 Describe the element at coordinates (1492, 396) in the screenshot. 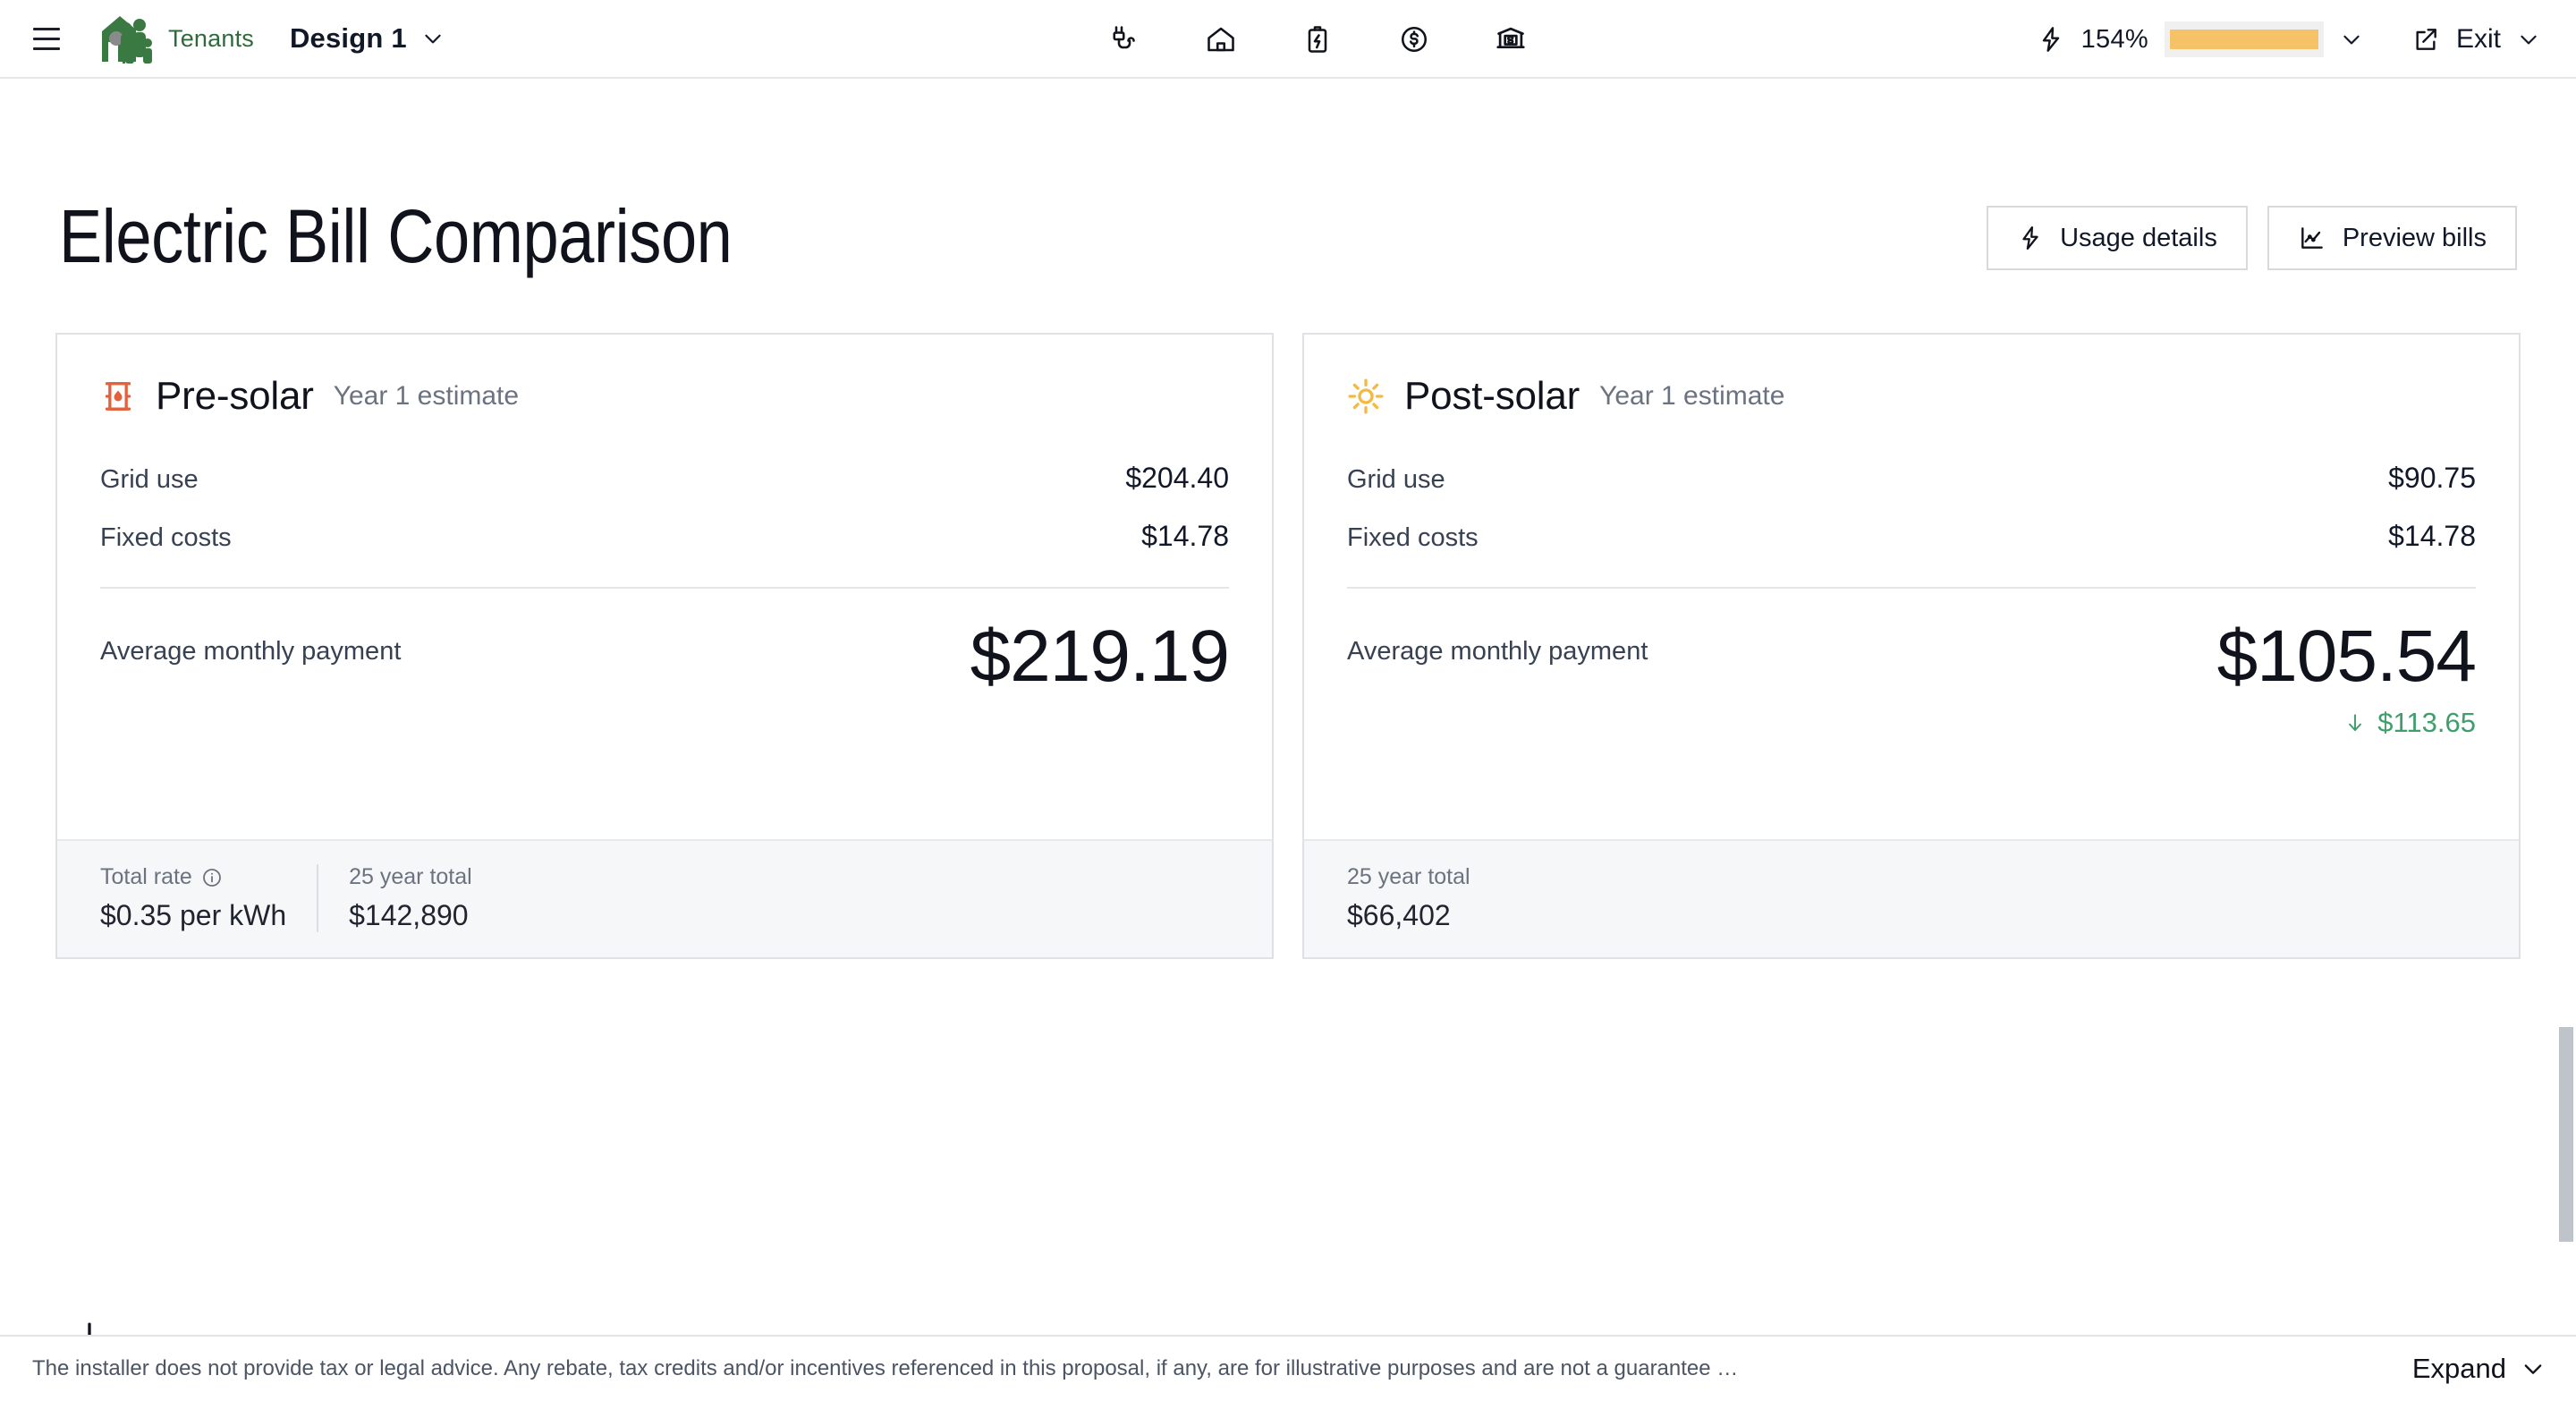

I see `post-solar-title: Post-solar` at that location.